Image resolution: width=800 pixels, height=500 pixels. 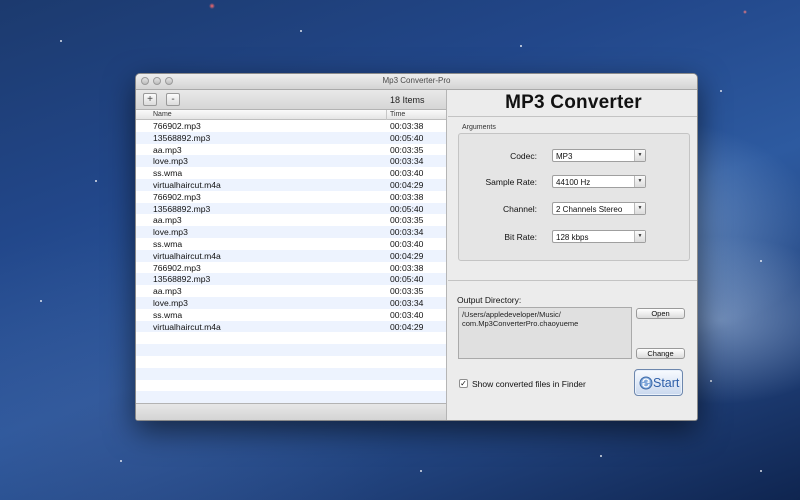 What do you see at coordinates (658, 382) in the screenshot?
I see `start-button: Start` at bounding box center [658, 382].